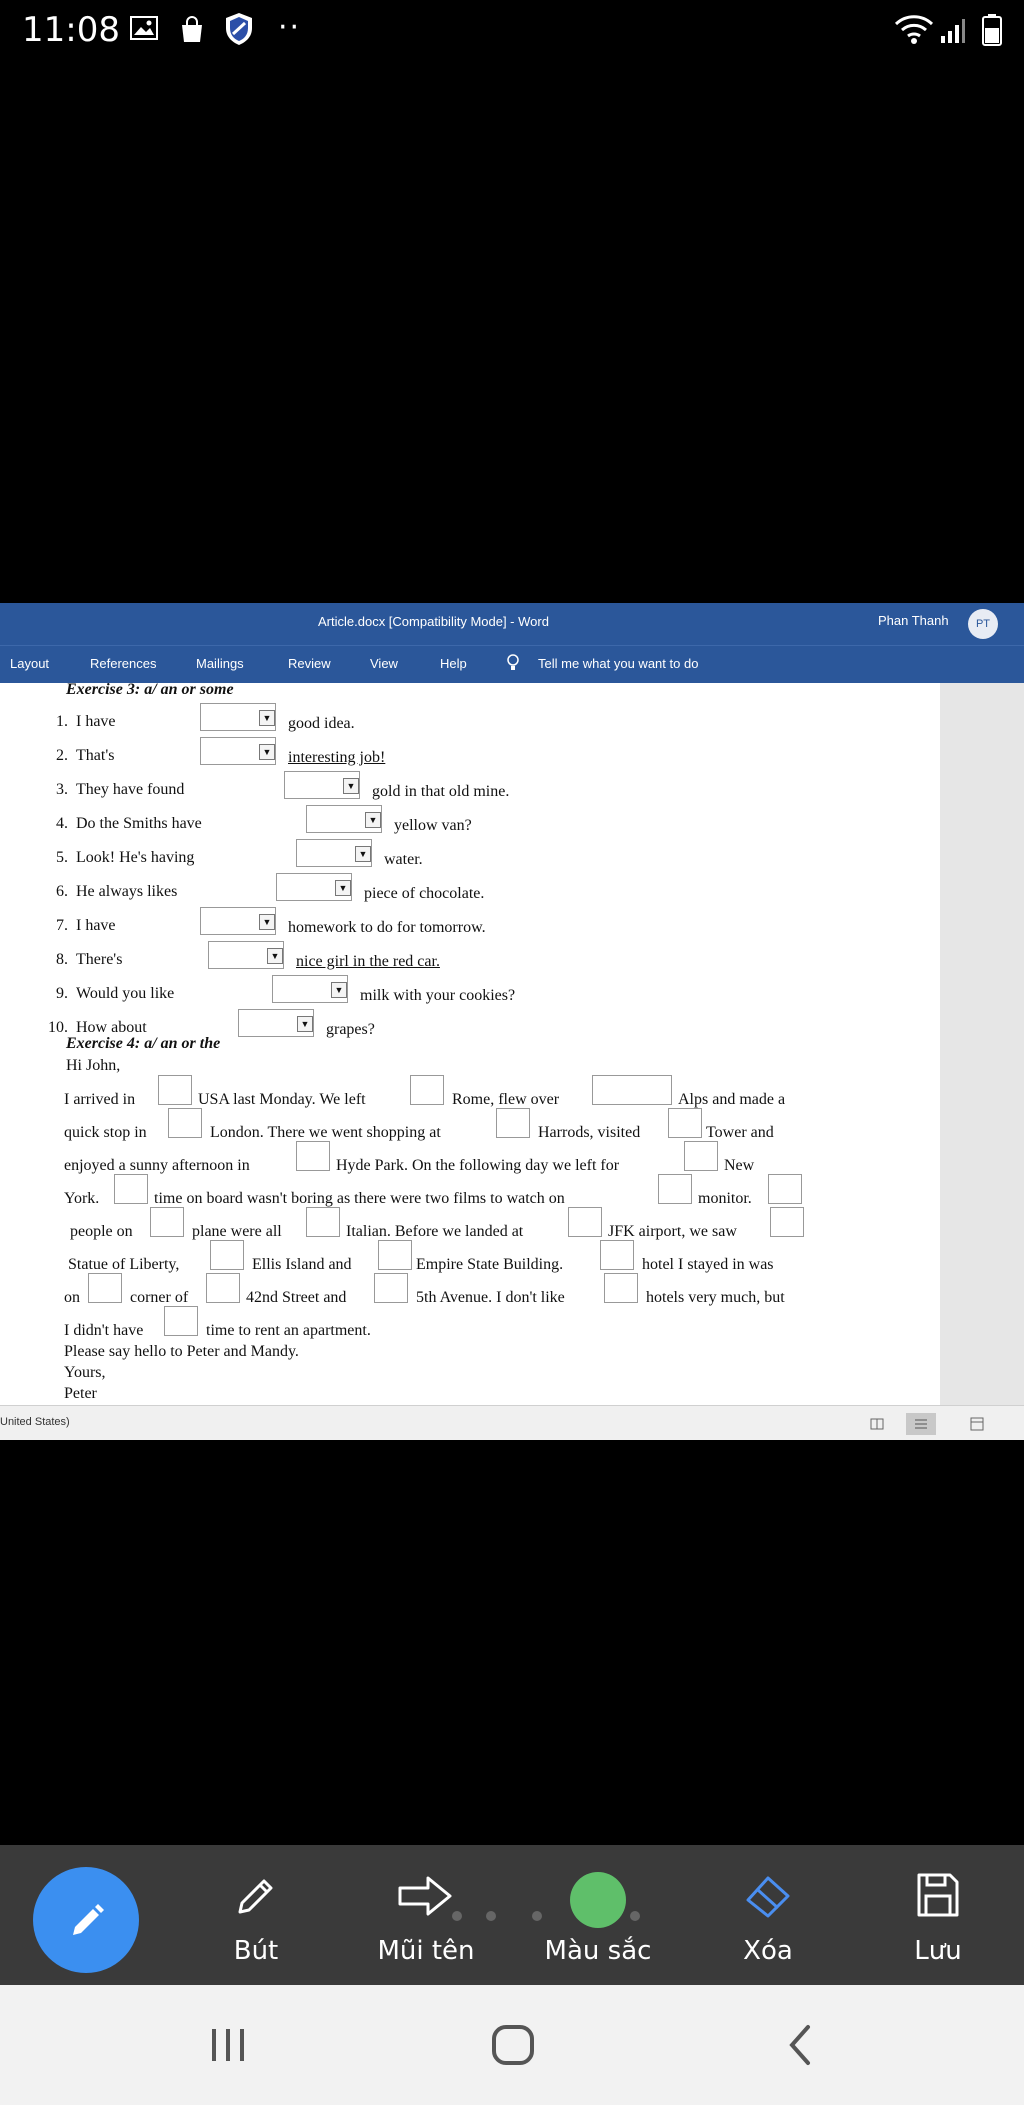  Describe the element at coordinates (150, 689) in the screenshot. I see `exercise3-heading: Exercise 3: a/ an or some` at that location.